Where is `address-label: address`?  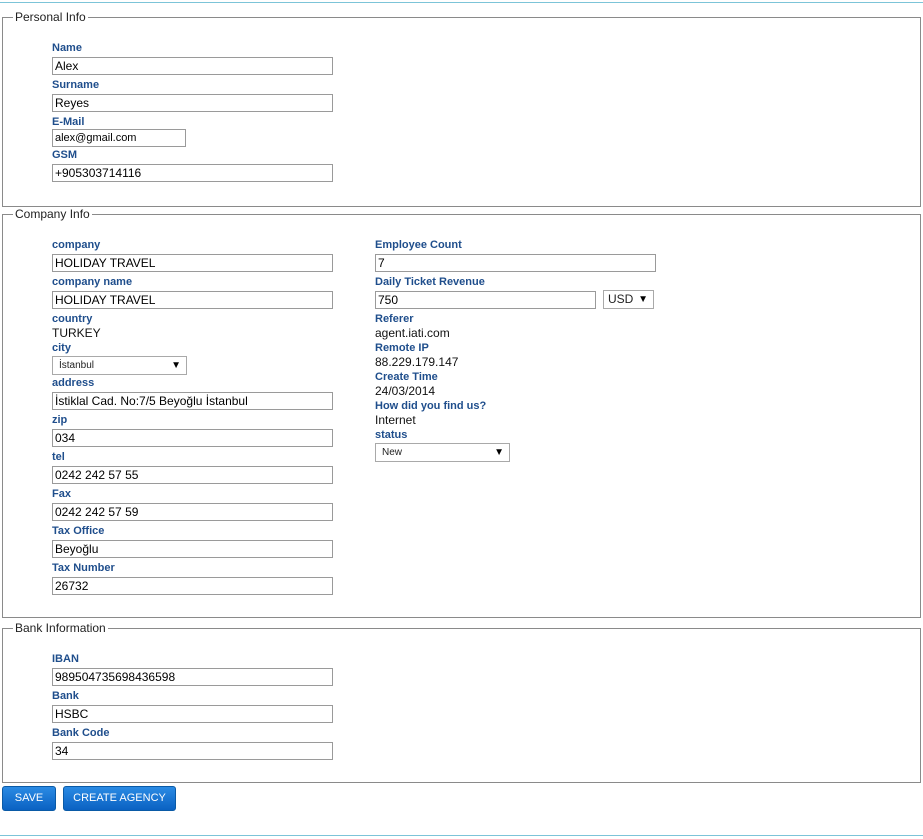
address-label: address is located at coordinates (73, 383).